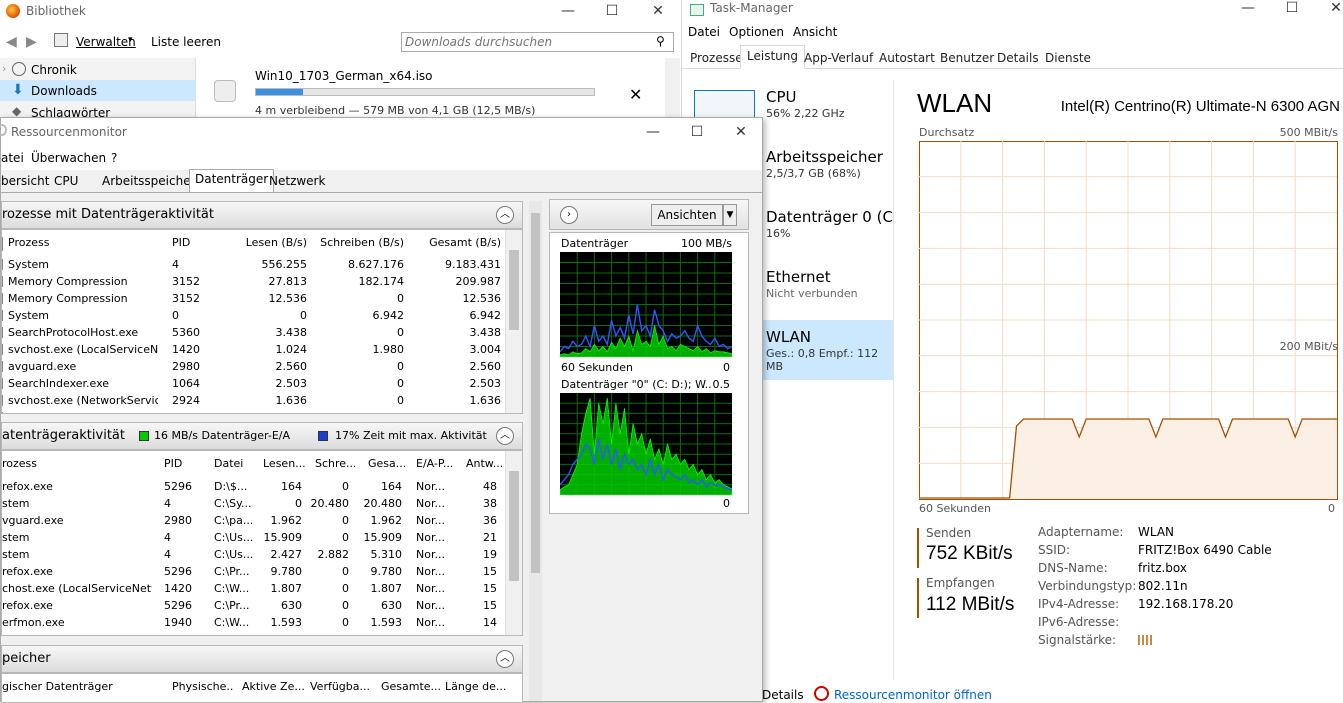  What do you see at coordinates (254, 571) in the screenshot?
I see `table-row: refox.exe 5296 C:\Pr... 9.780 0 9.780 Nor... 15` at bounding box center [254, 571].